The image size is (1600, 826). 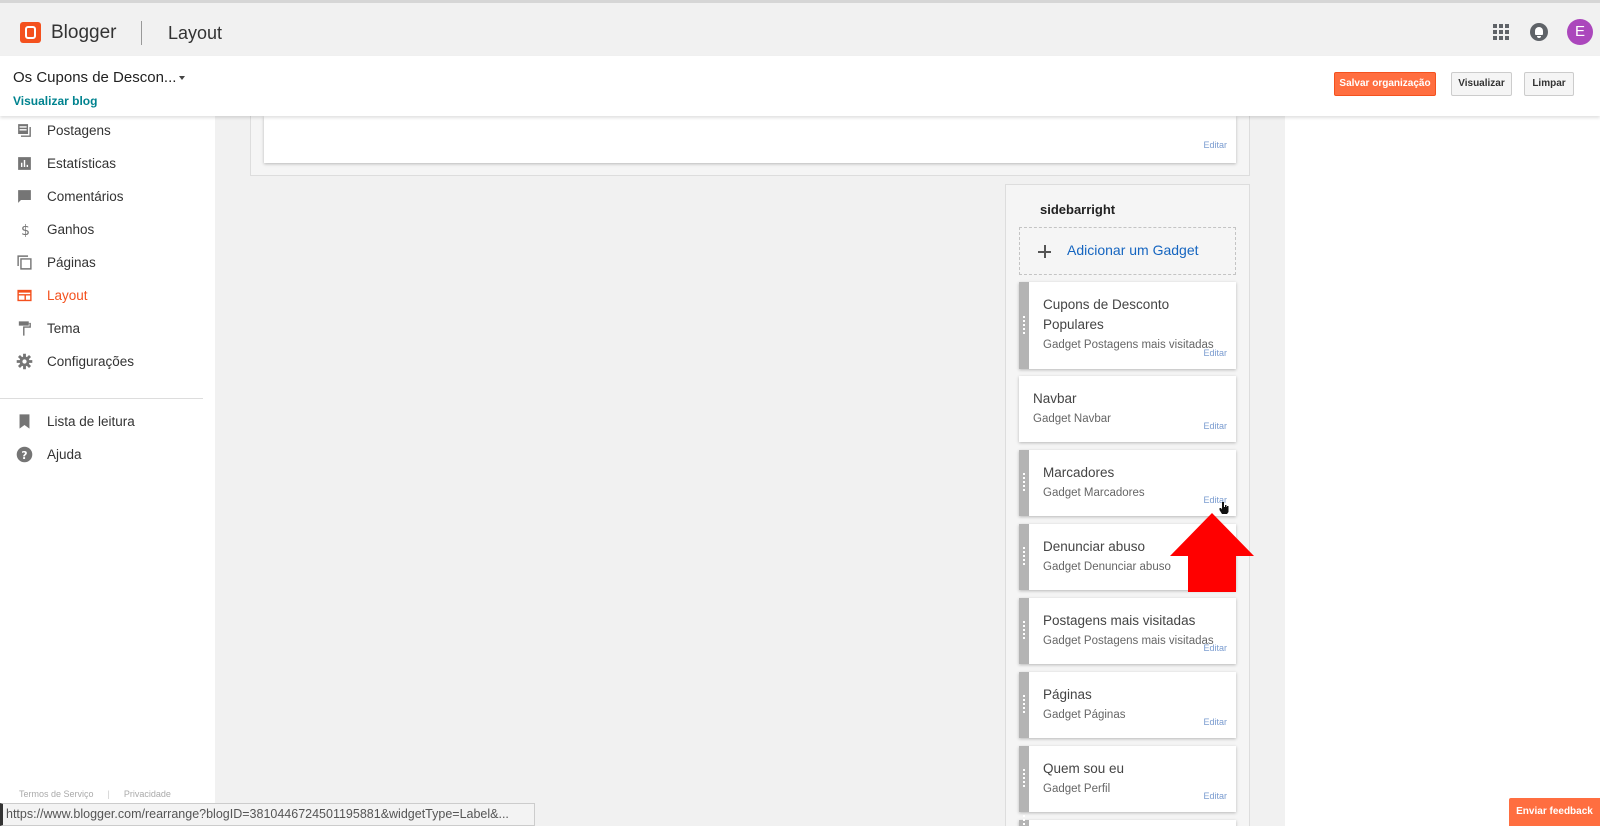 What do you see at coordinates (182, 78) in the screenshot?
I see `chevron-down-icon` at bounding box center [182, 78].